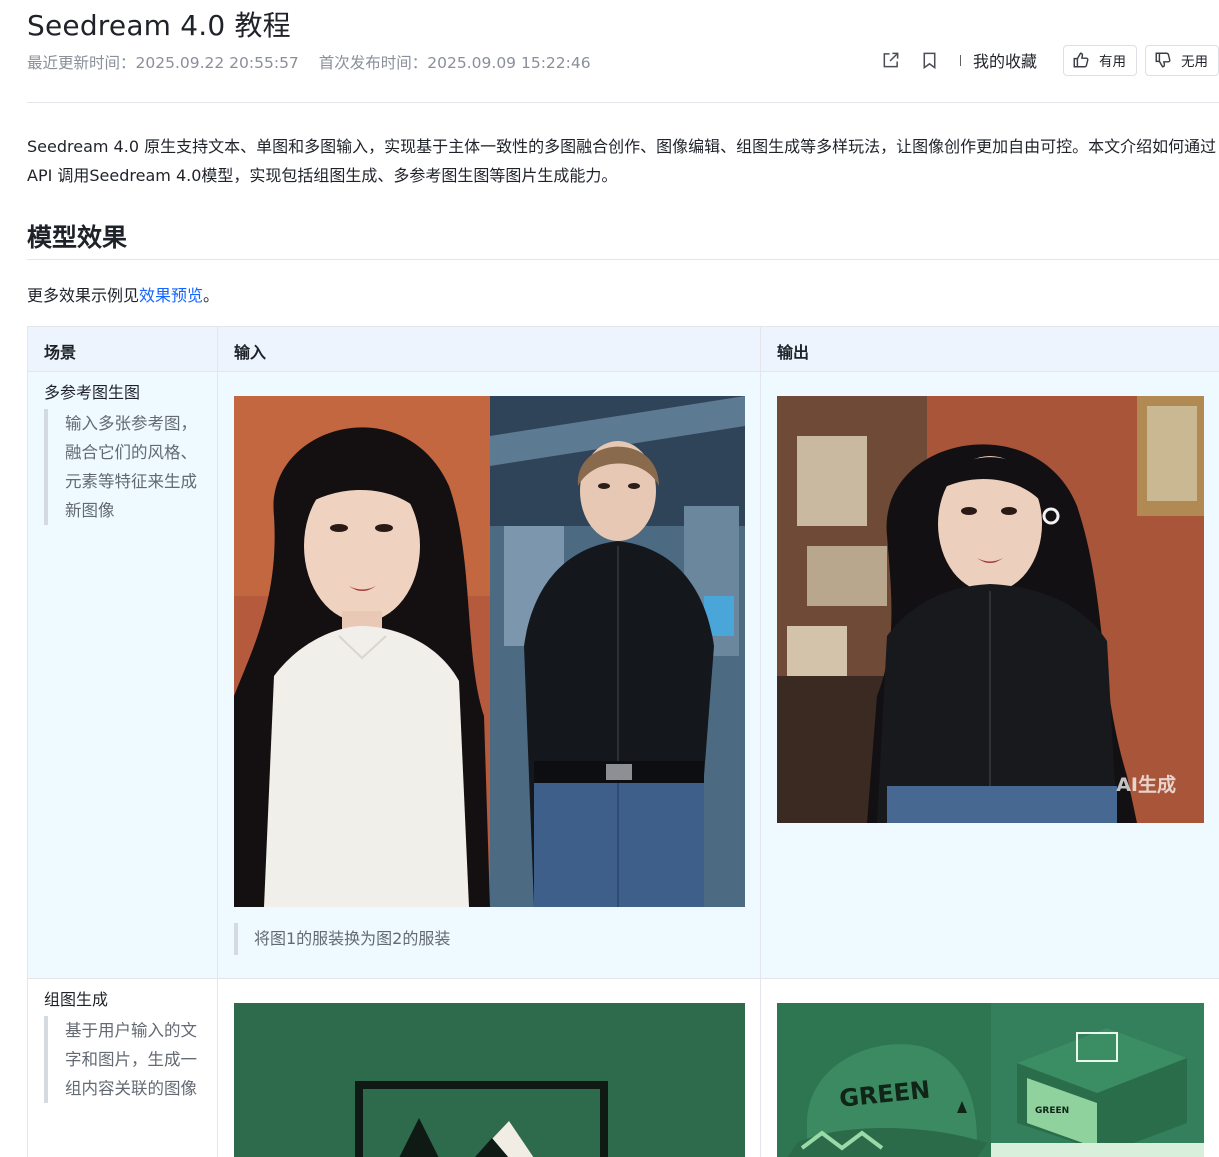 The width and height of the screenshot is (1219, 1157). I want to click on svg-text: GREEN, so click(1052, 1111).